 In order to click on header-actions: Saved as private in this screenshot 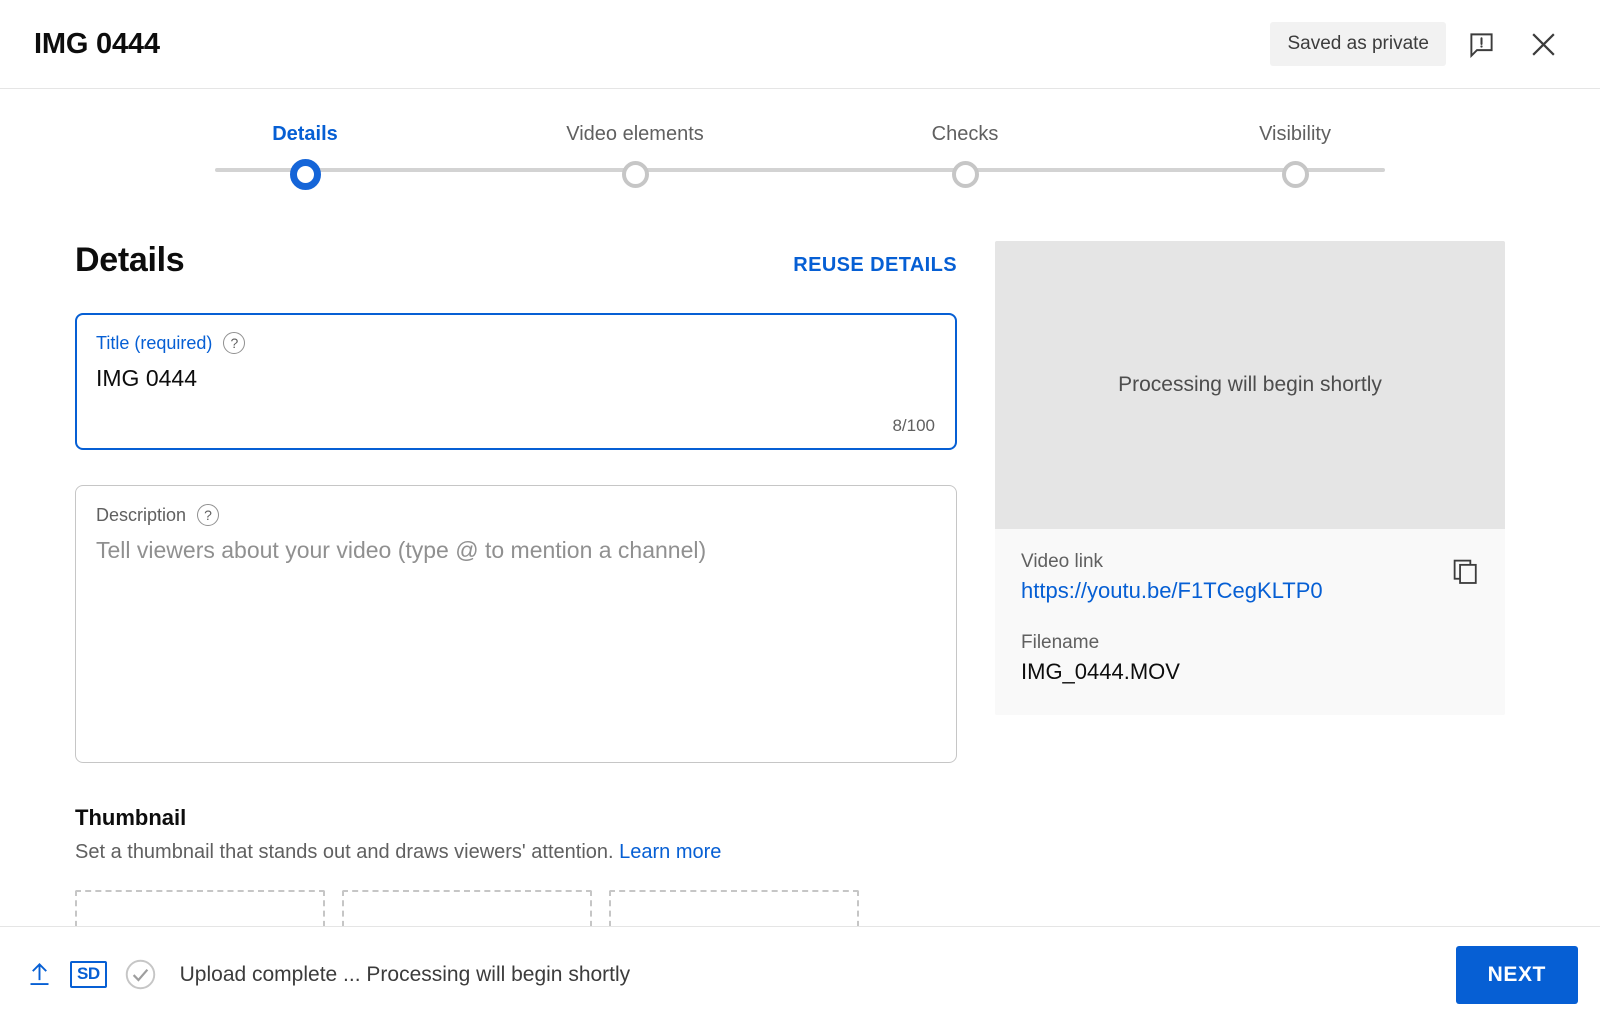, I will do `click(1420, 44)`.